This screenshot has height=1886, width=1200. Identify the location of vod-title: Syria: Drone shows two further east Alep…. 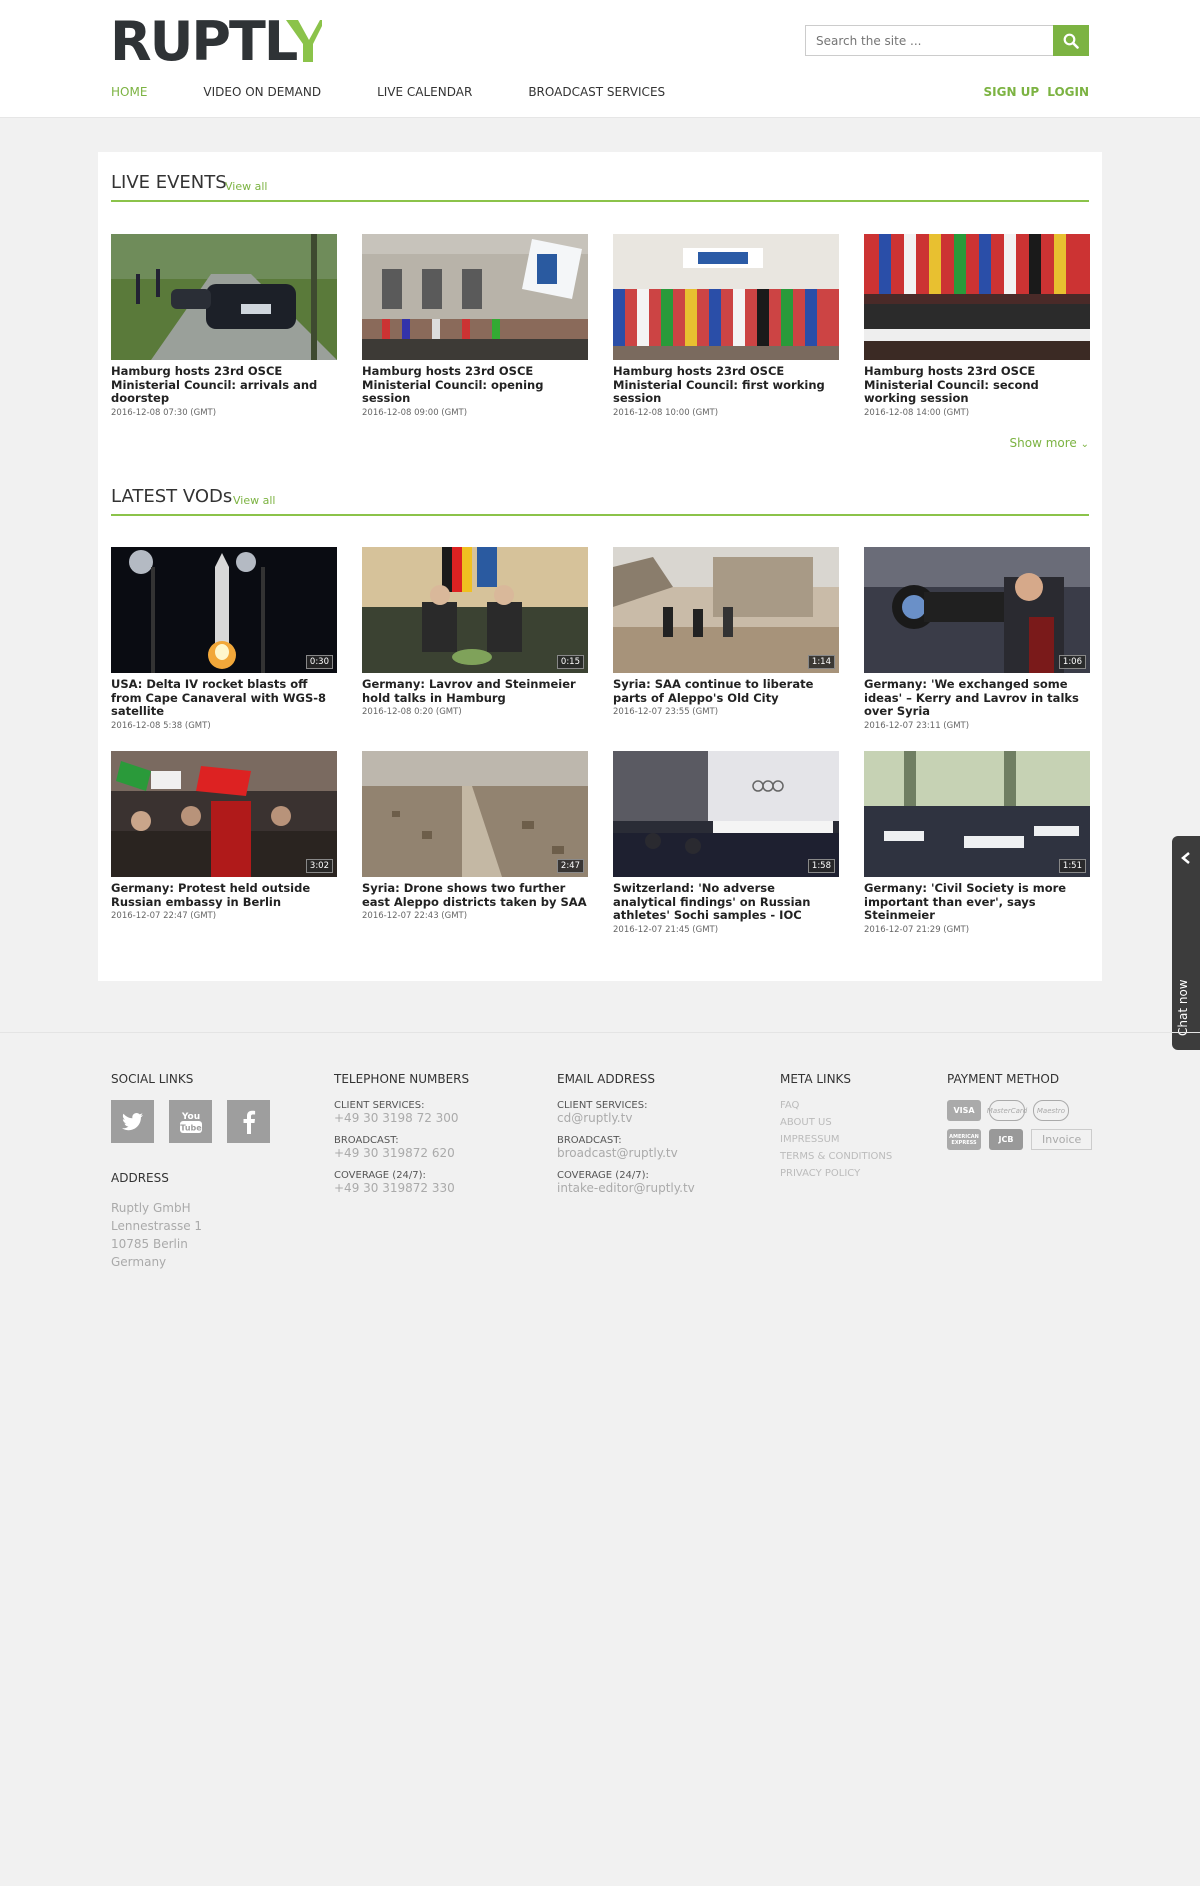
(475, 895).